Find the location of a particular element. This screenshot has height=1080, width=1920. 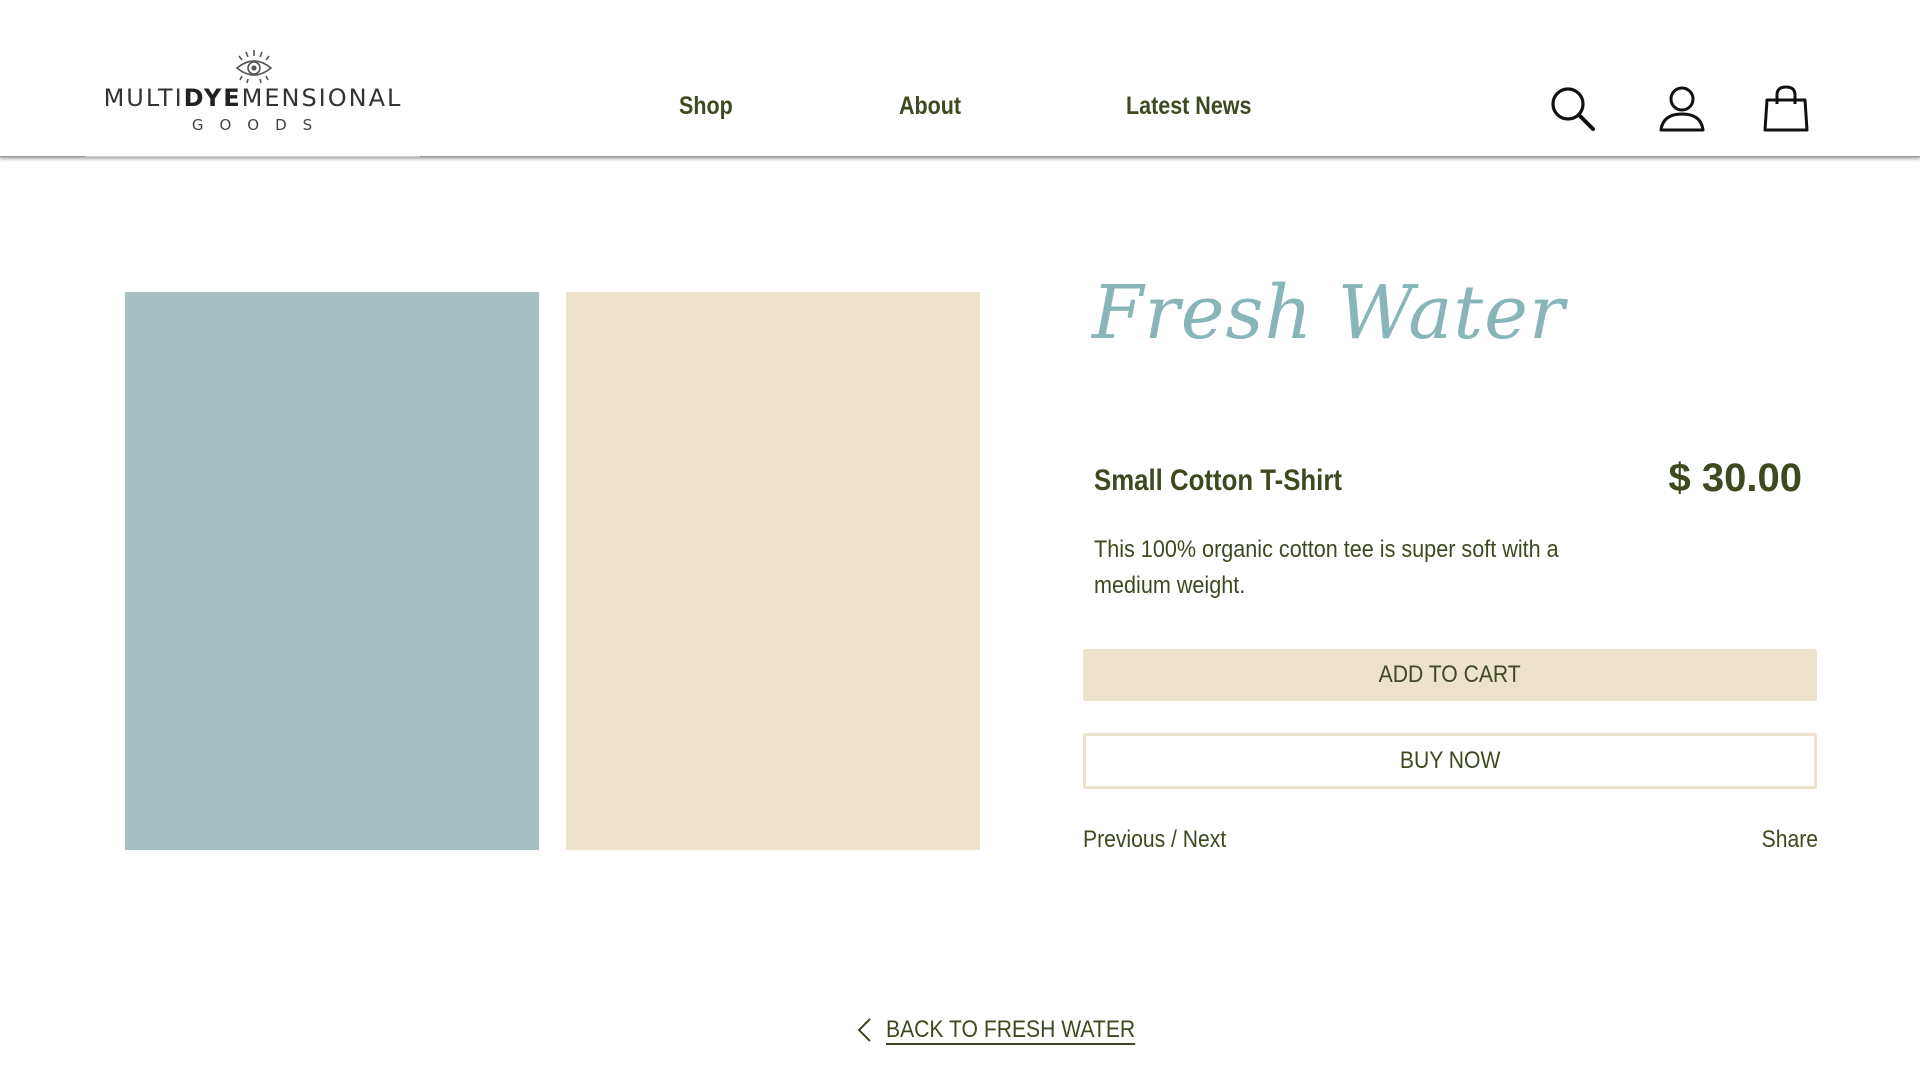

logo-subtitle: GOODS is located at coordinates (260, 125).